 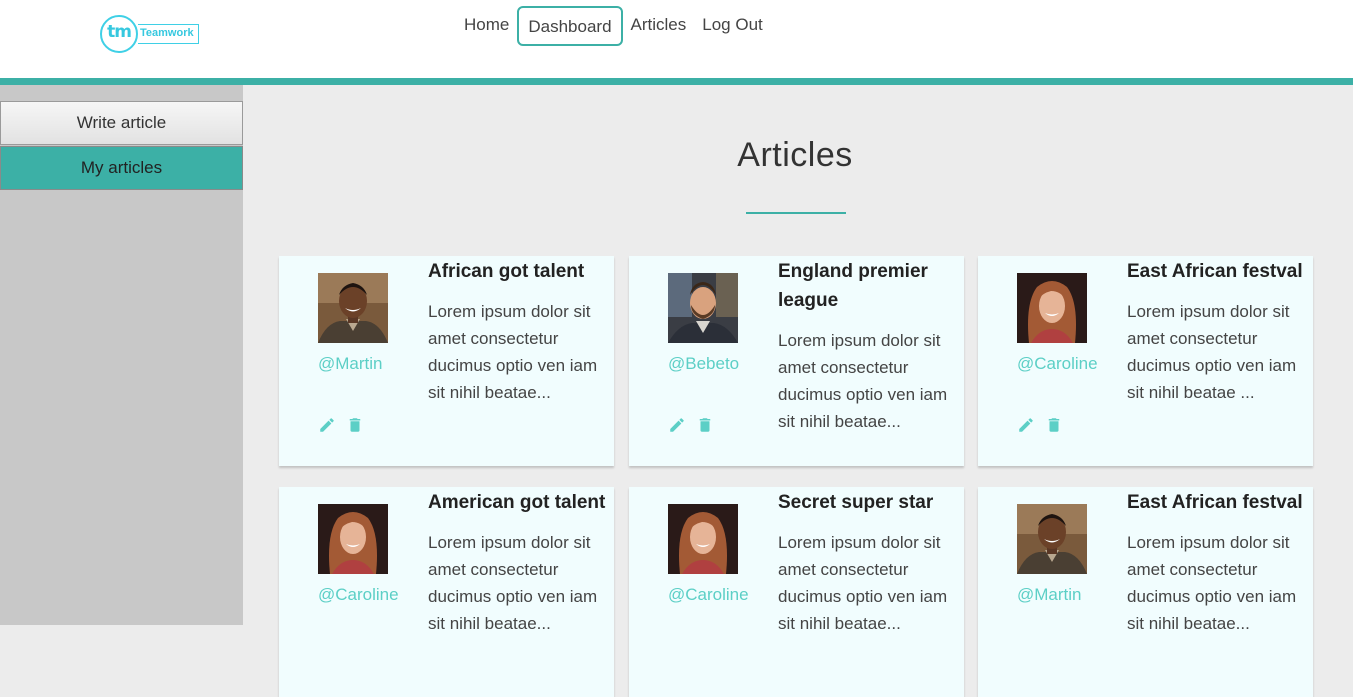 I want to click on author-handle: @Bebeto, so click(x=703, y=364).